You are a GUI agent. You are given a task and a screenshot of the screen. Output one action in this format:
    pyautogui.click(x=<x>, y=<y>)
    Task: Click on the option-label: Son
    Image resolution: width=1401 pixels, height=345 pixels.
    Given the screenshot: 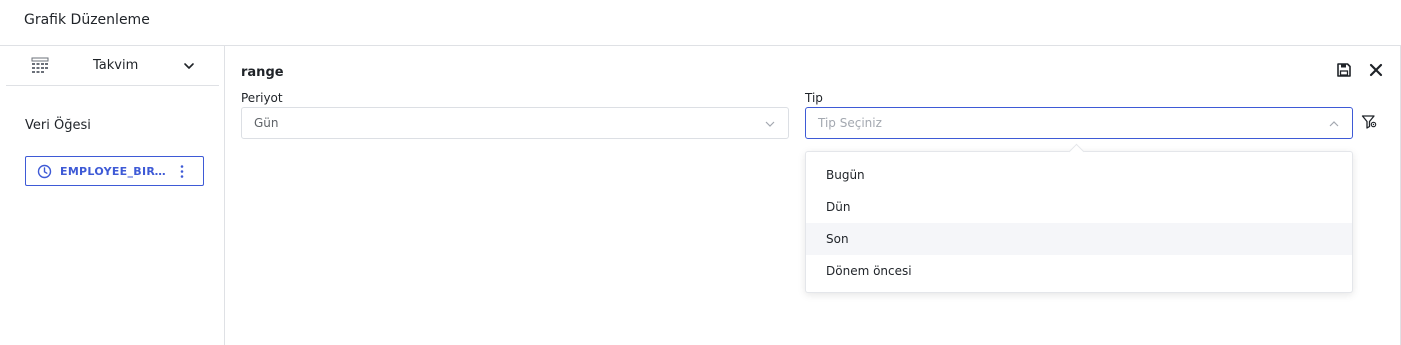 What is the action you would take?
    pyautogui.click(x=837, y=239)
    